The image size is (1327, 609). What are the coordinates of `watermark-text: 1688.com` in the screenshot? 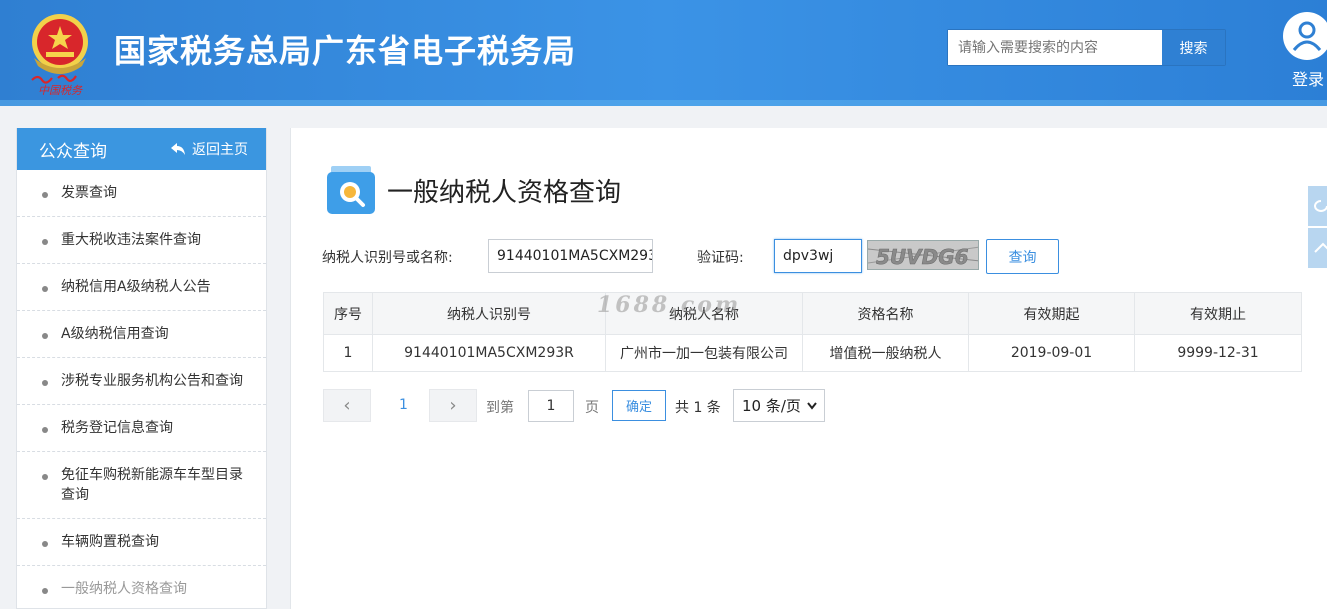 It's located at (669, 305).